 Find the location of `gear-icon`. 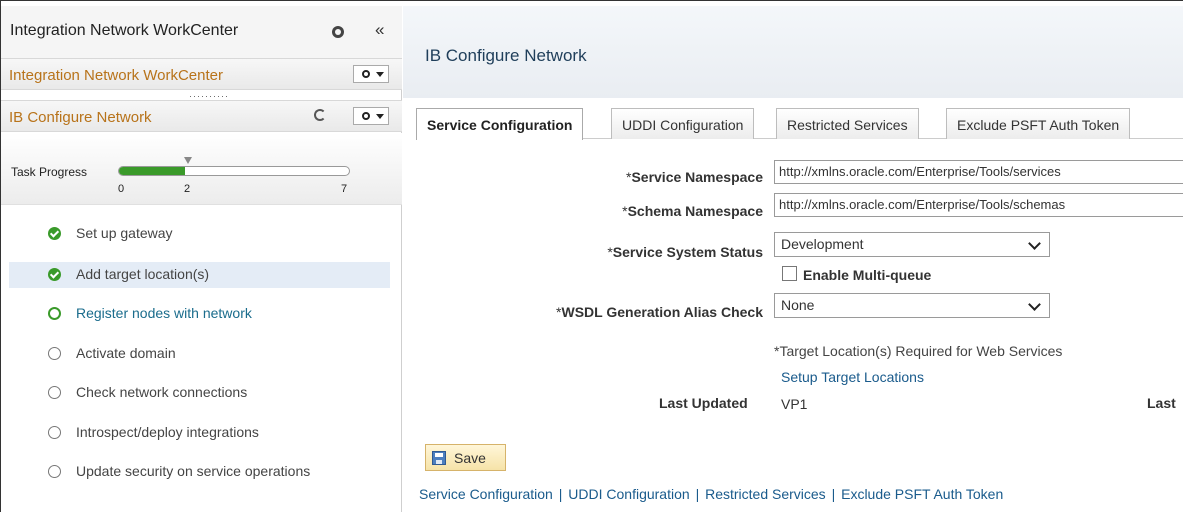

gear-icon is located at coordinates (338, 32).